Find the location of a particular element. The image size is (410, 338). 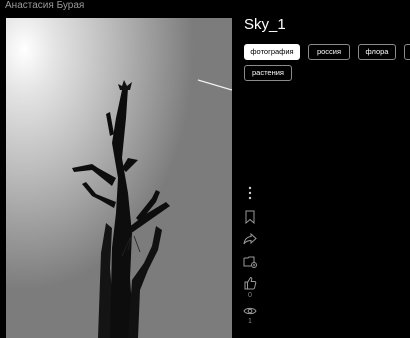

views-indicator: 1 is located at coordinates (250, 316).